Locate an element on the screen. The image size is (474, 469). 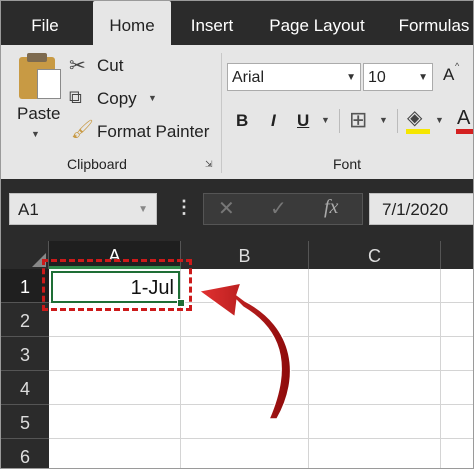
formula-input: 7/1/2020 is located at coordinates (421, 209).